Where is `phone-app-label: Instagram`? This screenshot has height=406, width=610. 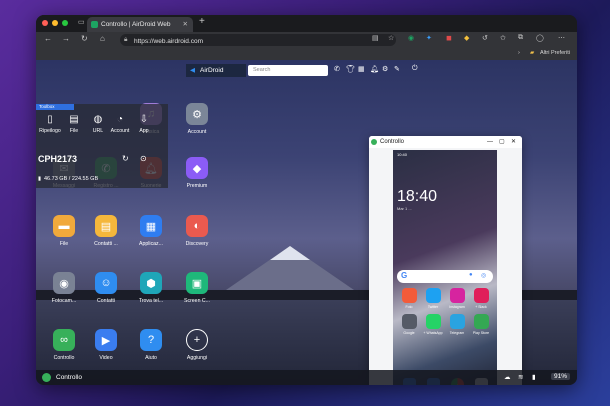 phone-app-label: Instagram is located at coordinates (457, 307).